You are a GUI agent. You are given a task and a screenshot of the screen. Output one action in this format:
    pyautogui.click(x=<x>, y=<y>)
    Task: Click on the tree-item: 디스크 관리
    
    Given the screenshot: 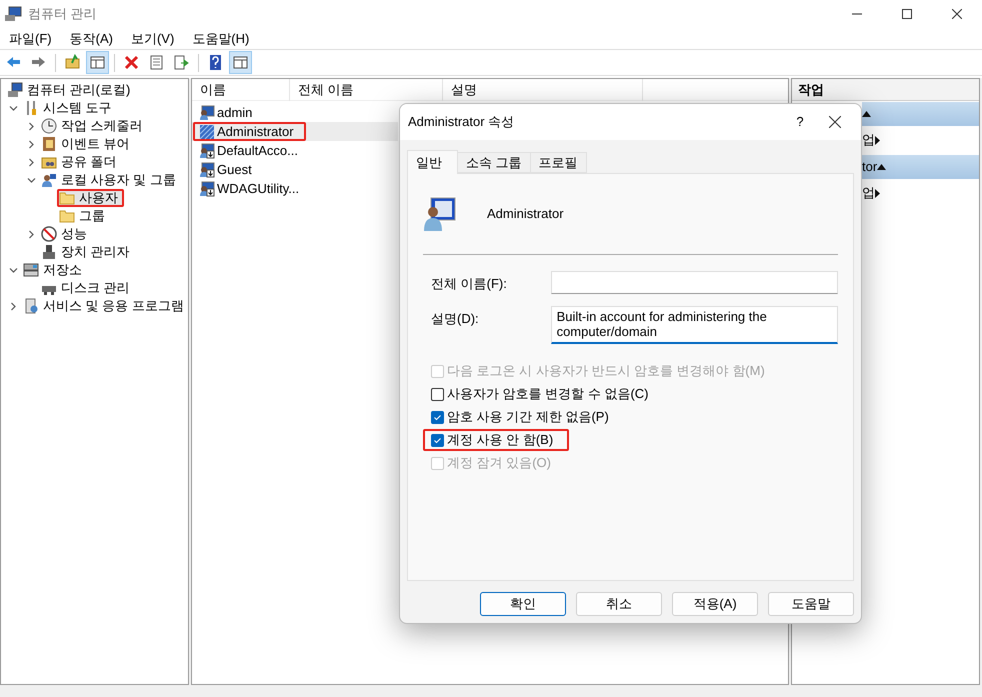 What is the action you would take?
    pyautogui.click(x=87, y=288)
    